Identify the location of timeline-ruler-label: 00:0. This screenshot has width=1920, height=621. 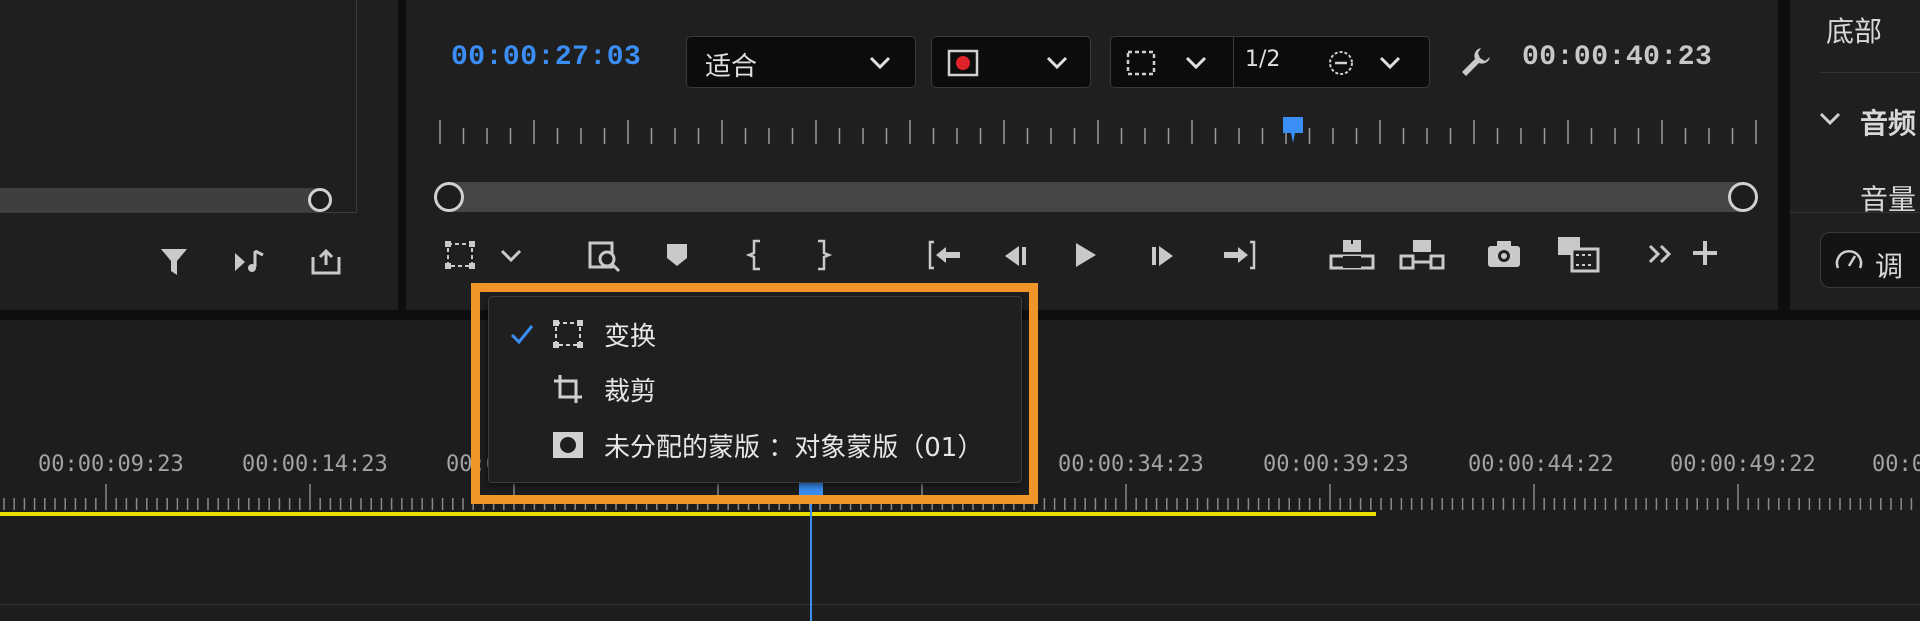
(1896, 464).